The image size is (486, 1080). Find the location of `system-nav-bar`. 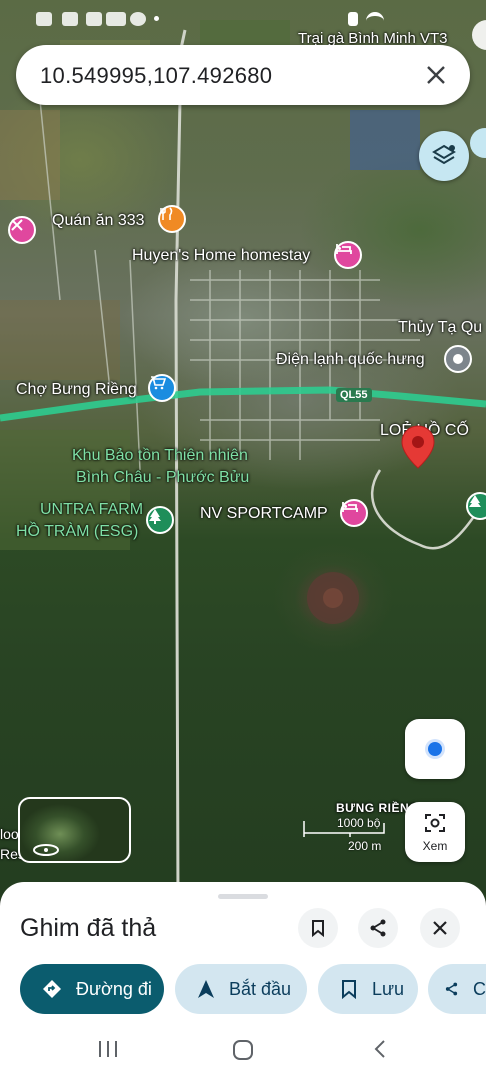

system-nav-bar is located at coordinates (243, 1050).